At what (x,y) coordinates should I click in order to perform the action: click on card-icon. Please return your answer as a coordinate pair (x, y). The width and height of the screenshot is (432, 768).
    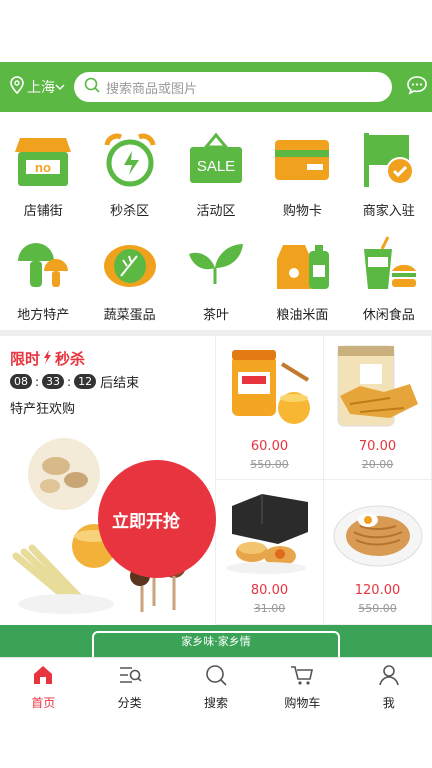
    Looking at the image, I should click on (302, 160).